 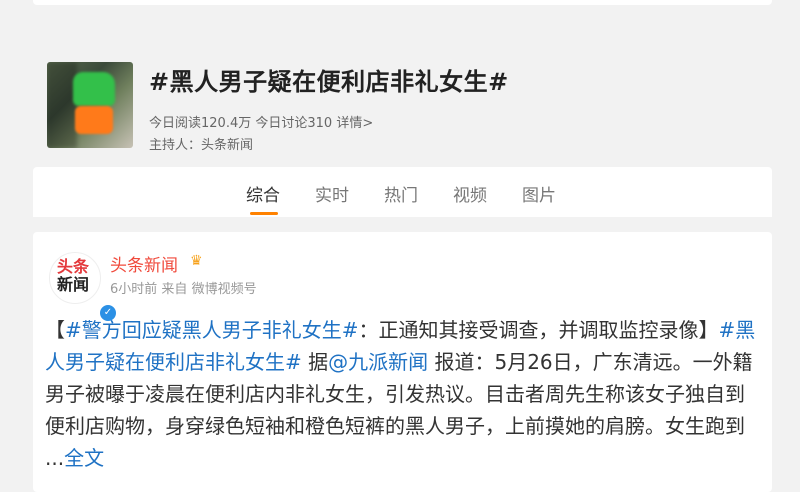 I want to click on full-text-link: 全文, so click(x=84, y=458).